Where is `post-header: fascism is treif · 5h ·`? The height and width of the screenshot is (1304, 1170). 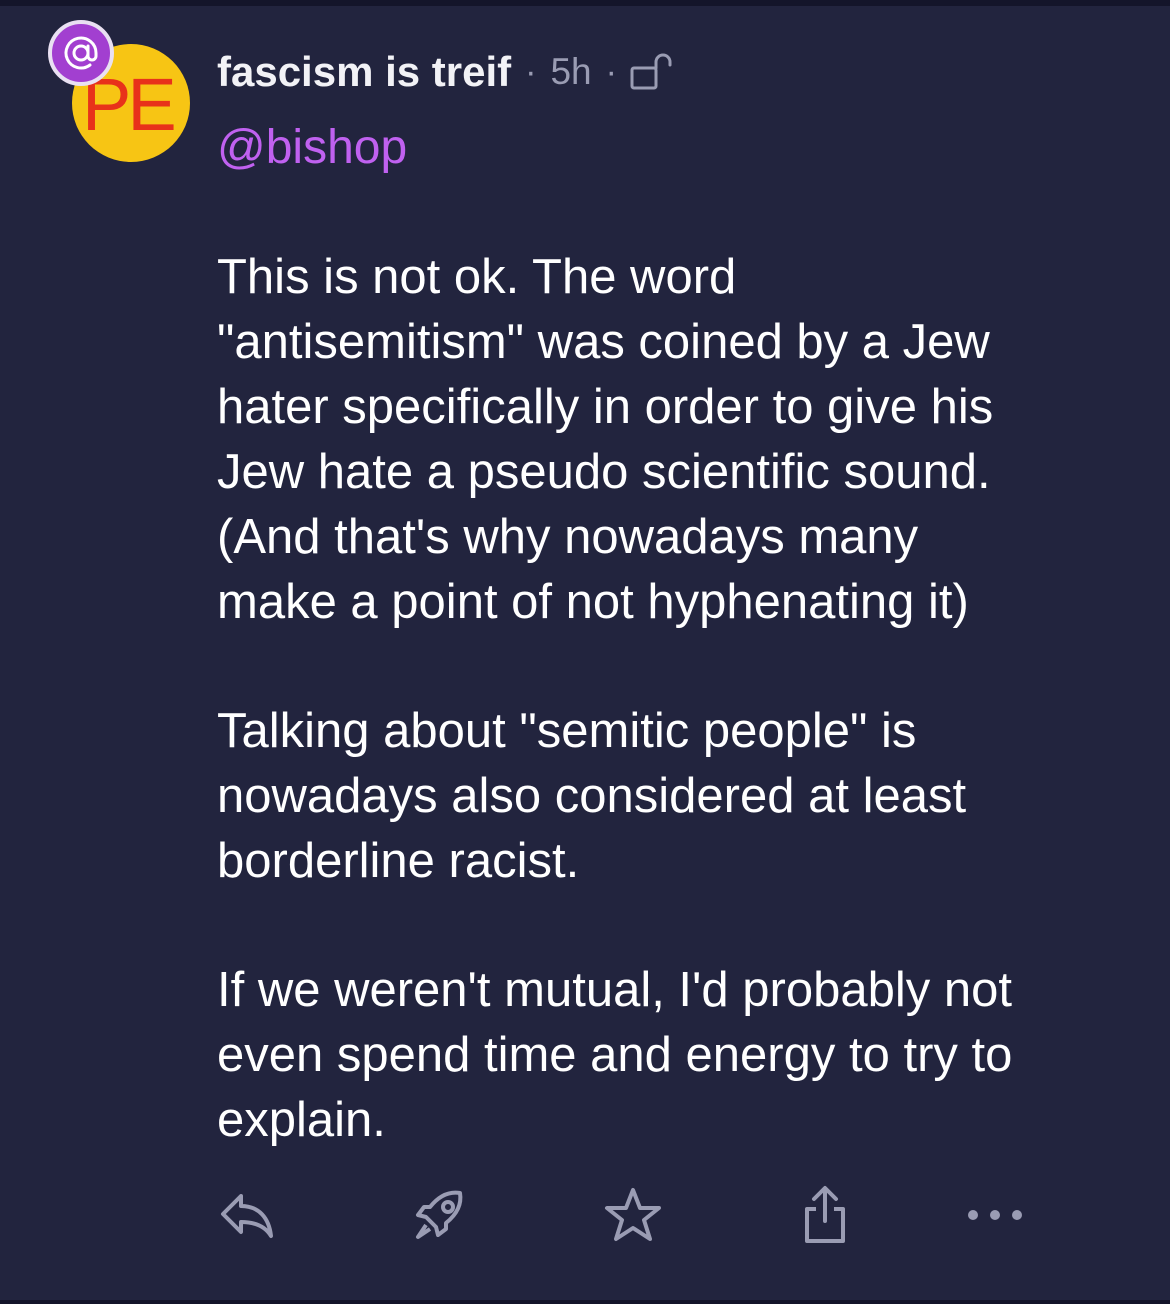 post-header: fascism is treif · 5h · is located at coordinates (445, 72).